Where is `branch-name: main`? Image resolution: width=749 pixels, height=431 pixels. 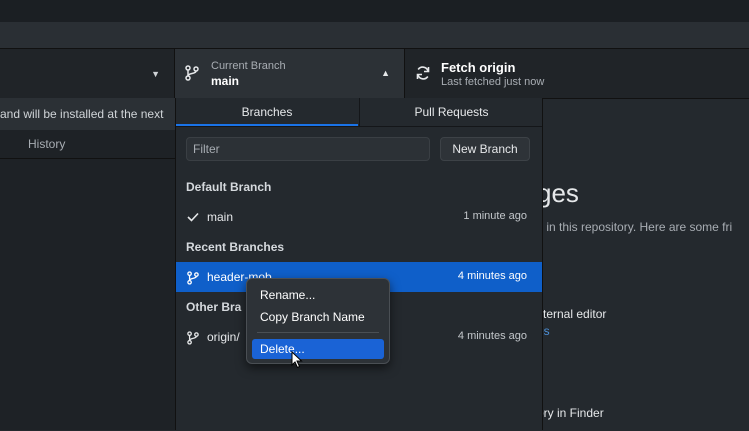 branch-name: main is located at coordinates (220, 217).